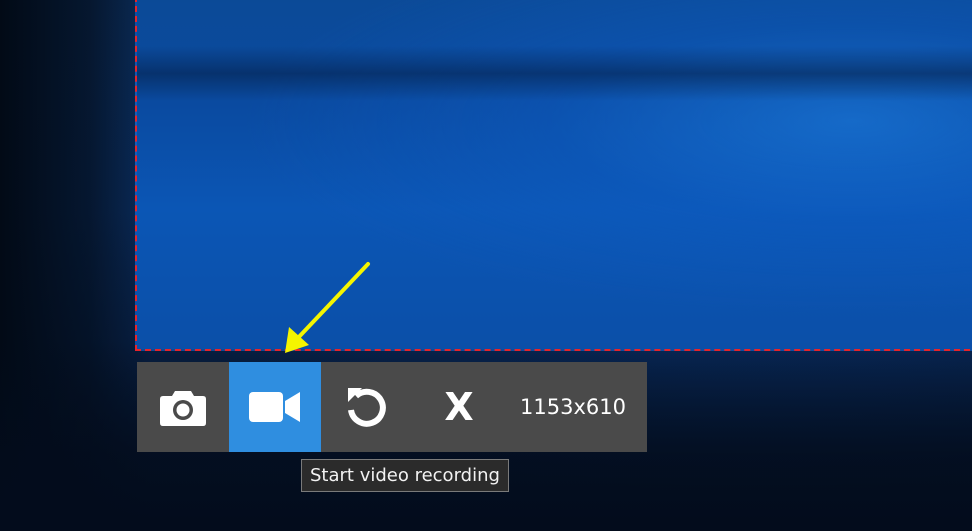  I want to click on screenshot-button, so click(183, 407).